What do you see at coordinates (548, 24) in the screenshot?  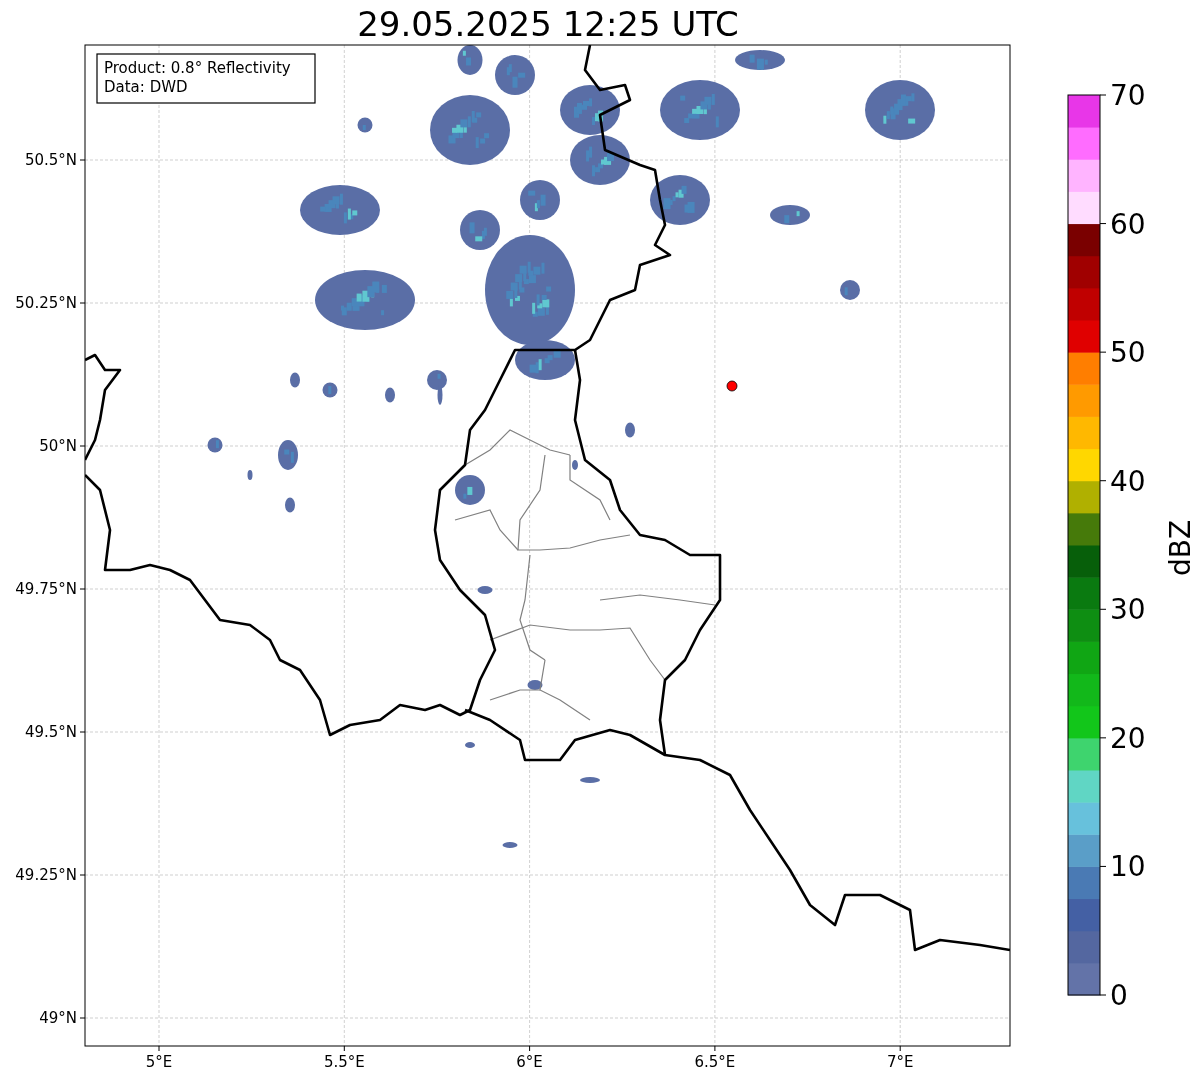 I see `map-title: 29.05.2025 12:25 UTC` at bounding box center [548, 24].